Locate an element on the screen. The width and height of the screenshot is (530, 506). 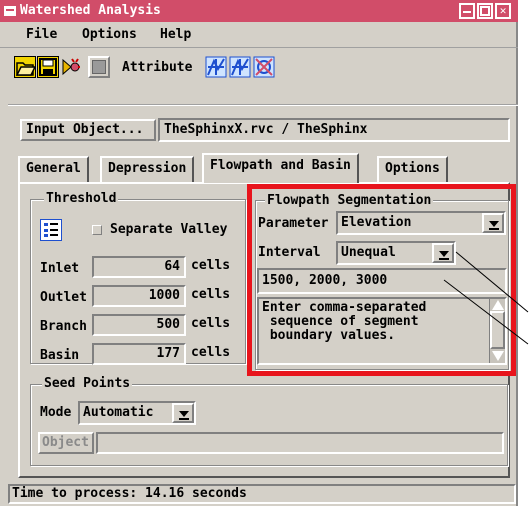
flowpath-title: Flowpath Segmentation is located at coordinates (349, 200).